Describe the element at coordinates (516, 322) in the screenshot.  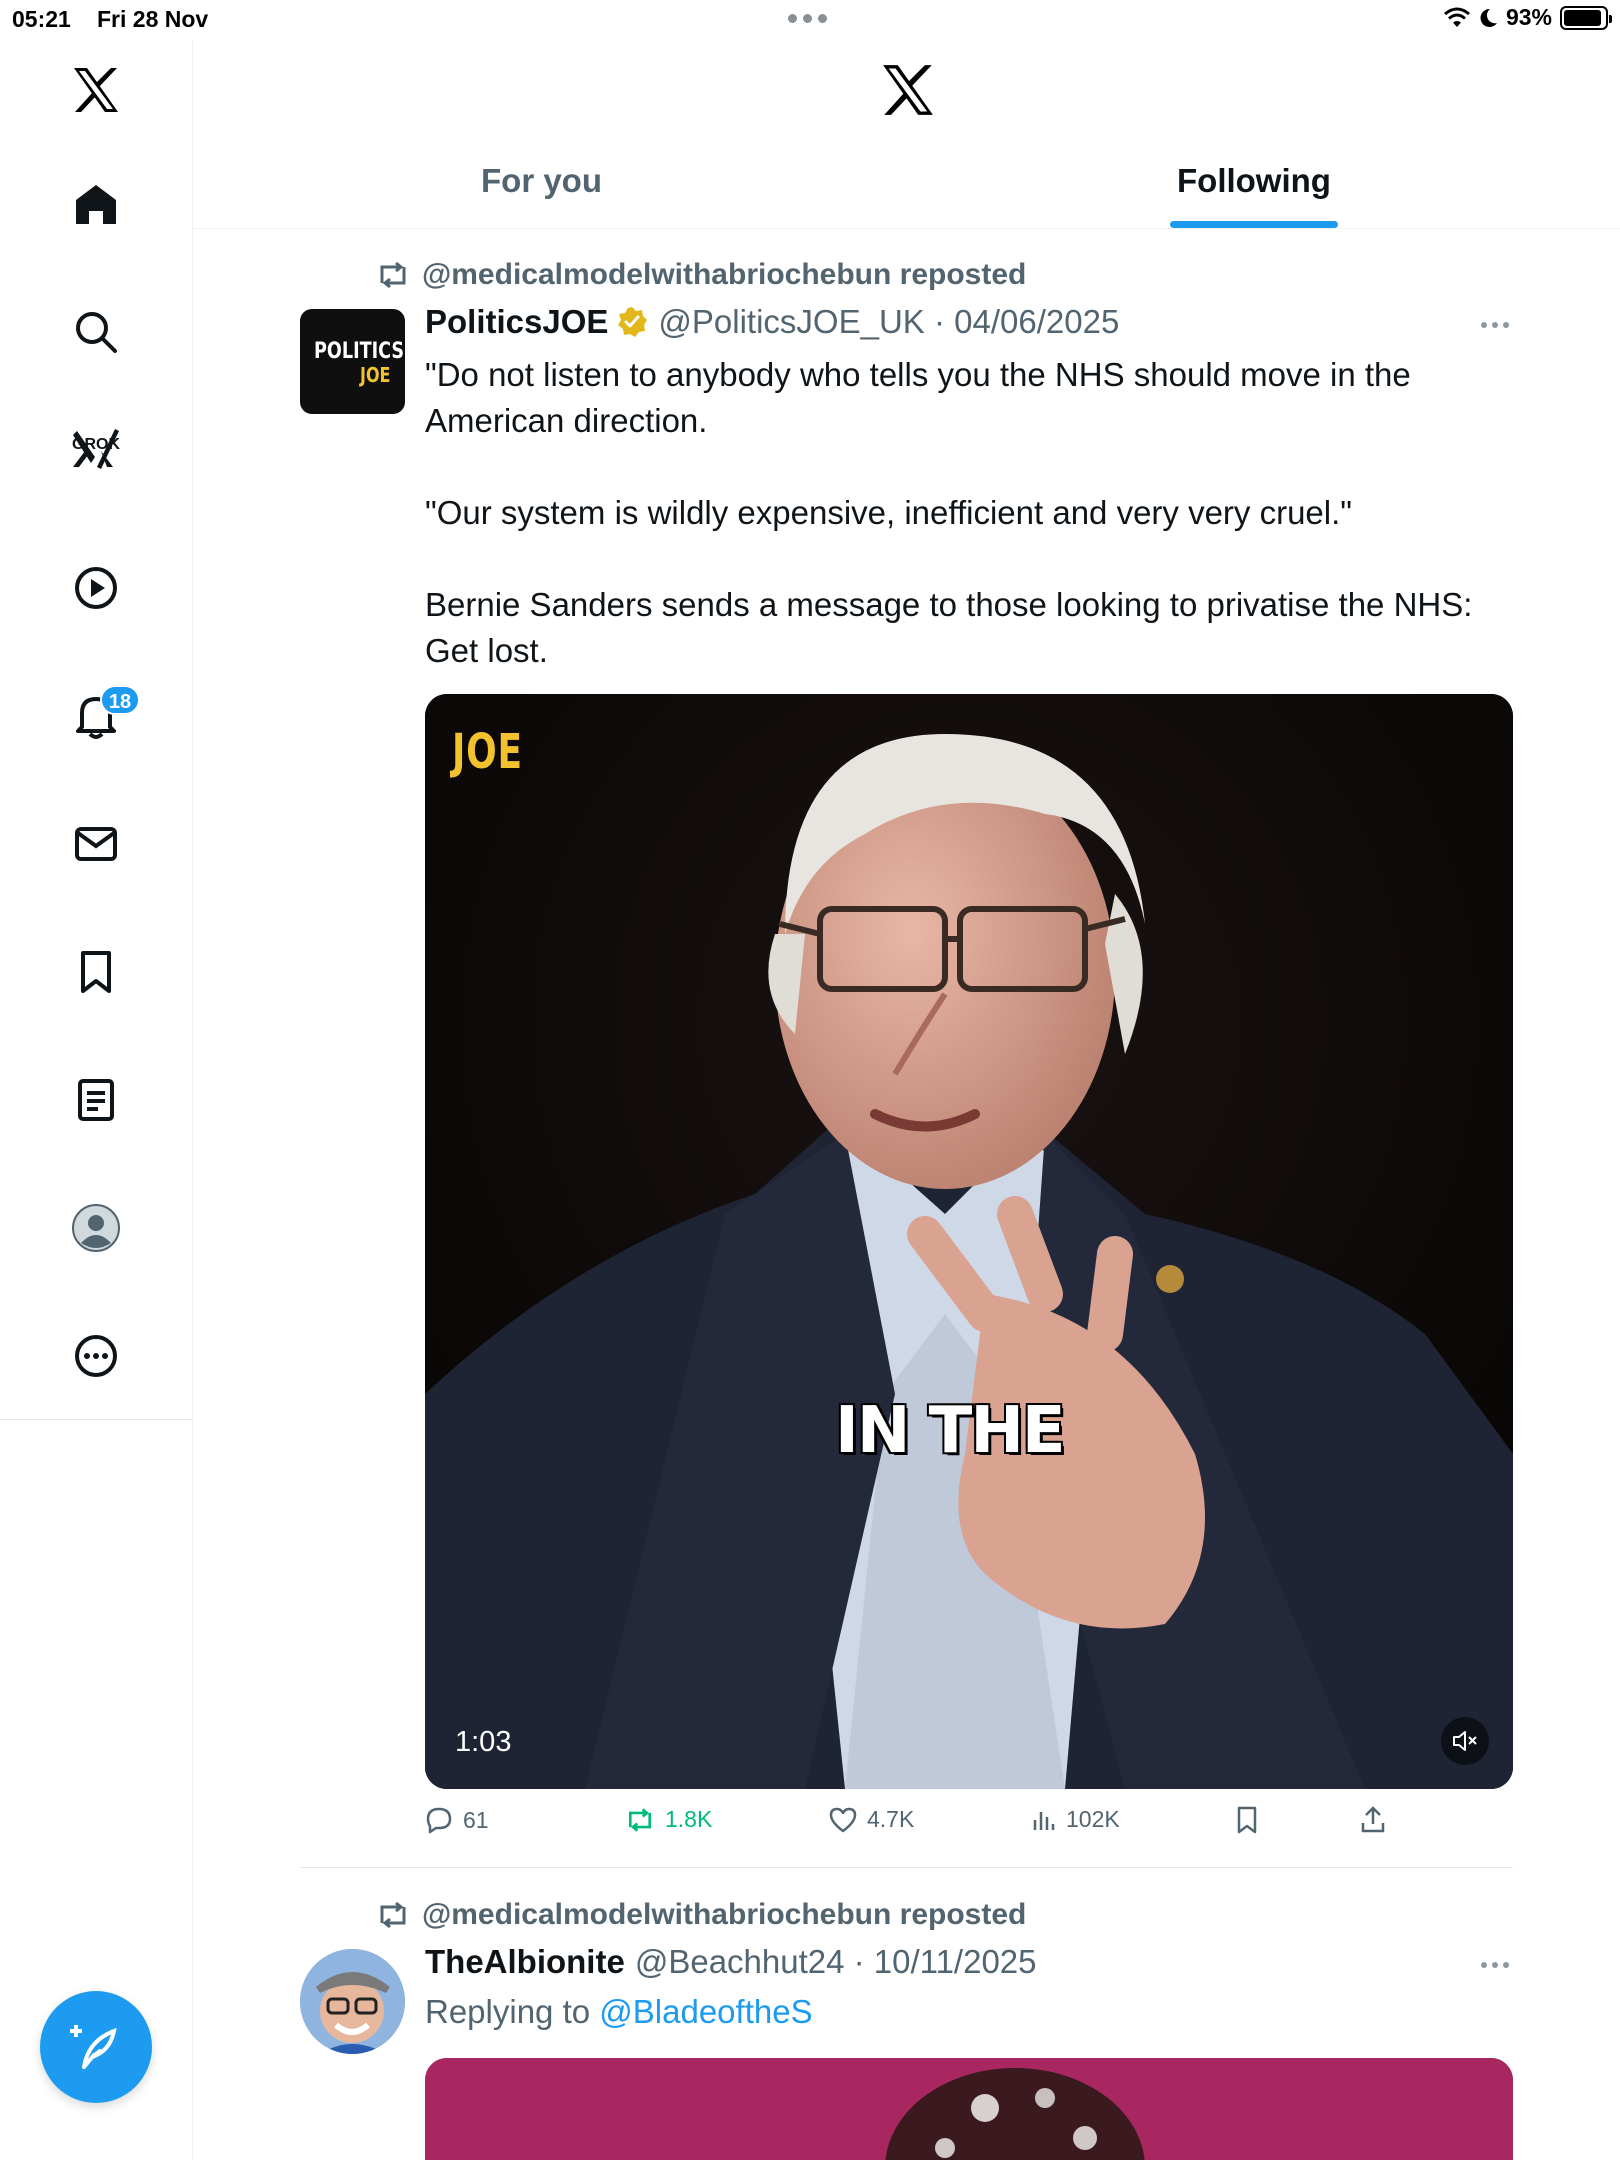
I see `author-name: PoliticsJOE` at that location.